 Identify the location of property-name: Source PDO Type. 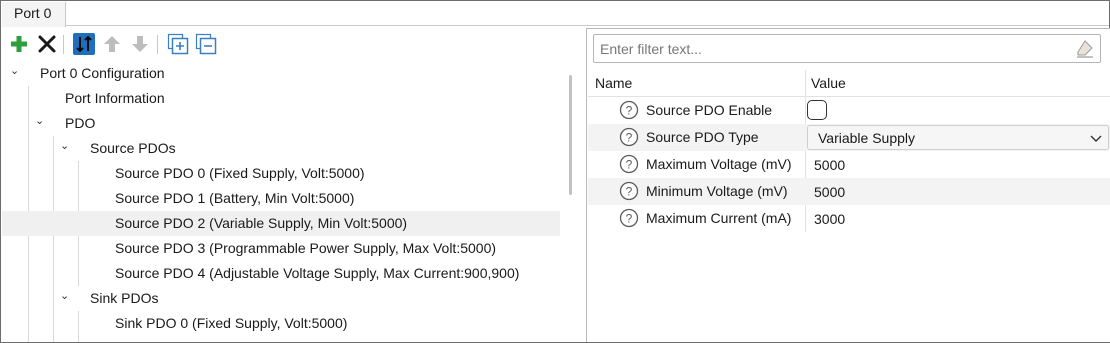
(702, 137).